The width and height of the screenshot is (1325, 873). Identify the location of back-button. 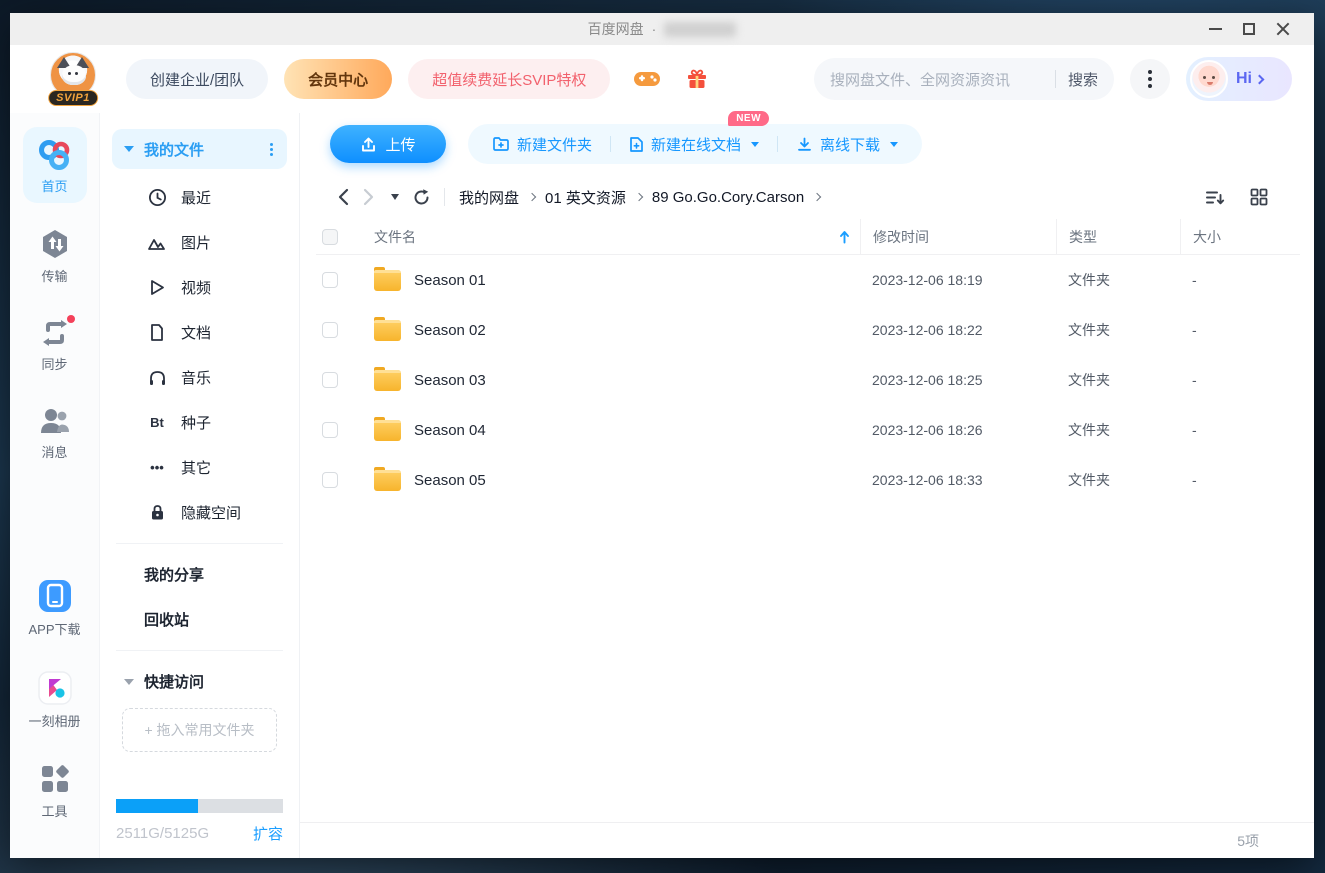
(343, 197).